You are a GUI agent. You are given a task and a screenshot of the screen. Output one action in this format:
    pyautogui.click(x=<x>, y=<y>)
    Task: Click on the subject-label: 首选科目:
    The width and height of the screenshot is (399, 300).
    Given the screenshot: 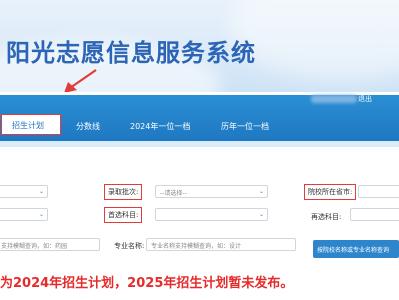 What is the action you would take?
    pyautogui.click(x=123, y=215)
    